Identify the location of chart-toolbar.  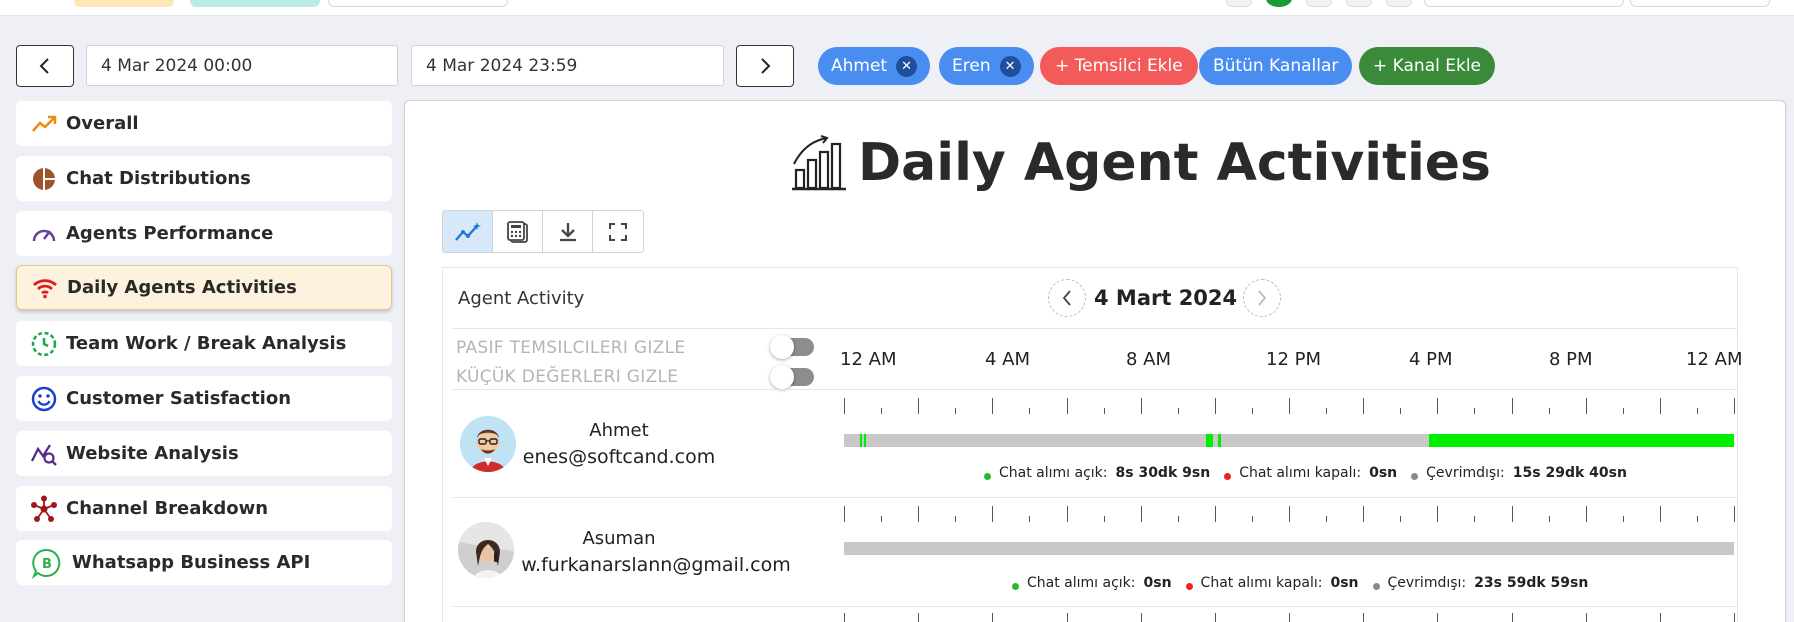
(543, 231).